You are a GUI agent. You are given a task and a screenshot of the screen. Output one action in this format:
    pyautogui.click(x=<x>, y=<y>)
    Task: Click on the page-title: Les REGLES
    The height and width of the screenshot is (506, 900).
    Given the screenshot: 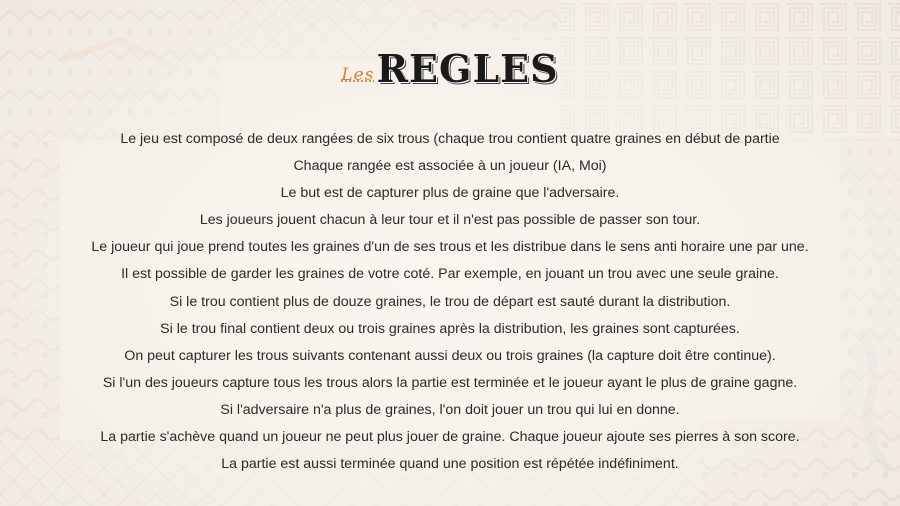 What is the action you would take?
    pyautogui.click(x=450, y=68)
    